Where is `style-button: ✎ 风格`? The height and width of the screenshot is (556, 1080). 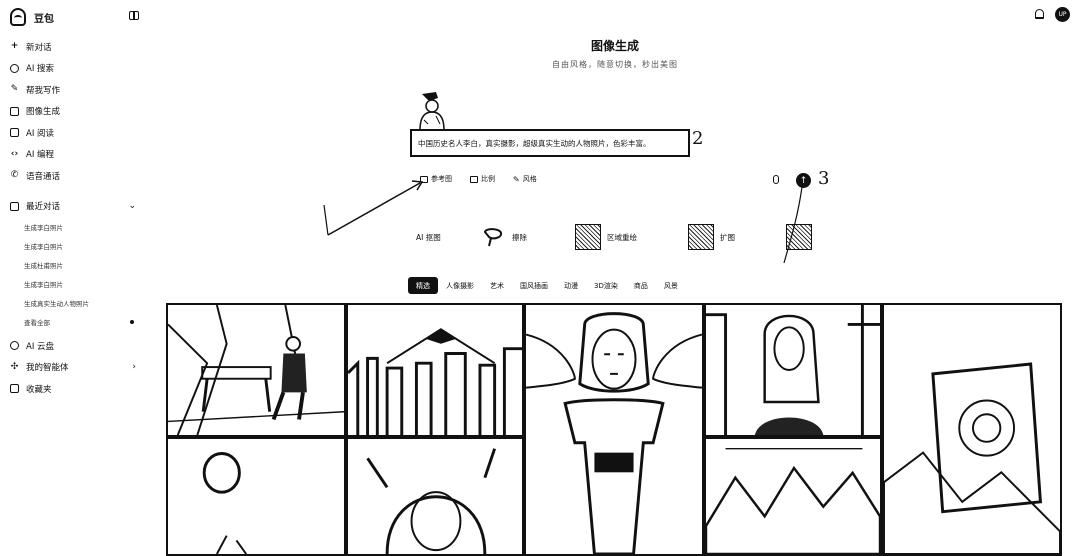 style-button: ✎ 风格 is located at coordinates (525, 179).